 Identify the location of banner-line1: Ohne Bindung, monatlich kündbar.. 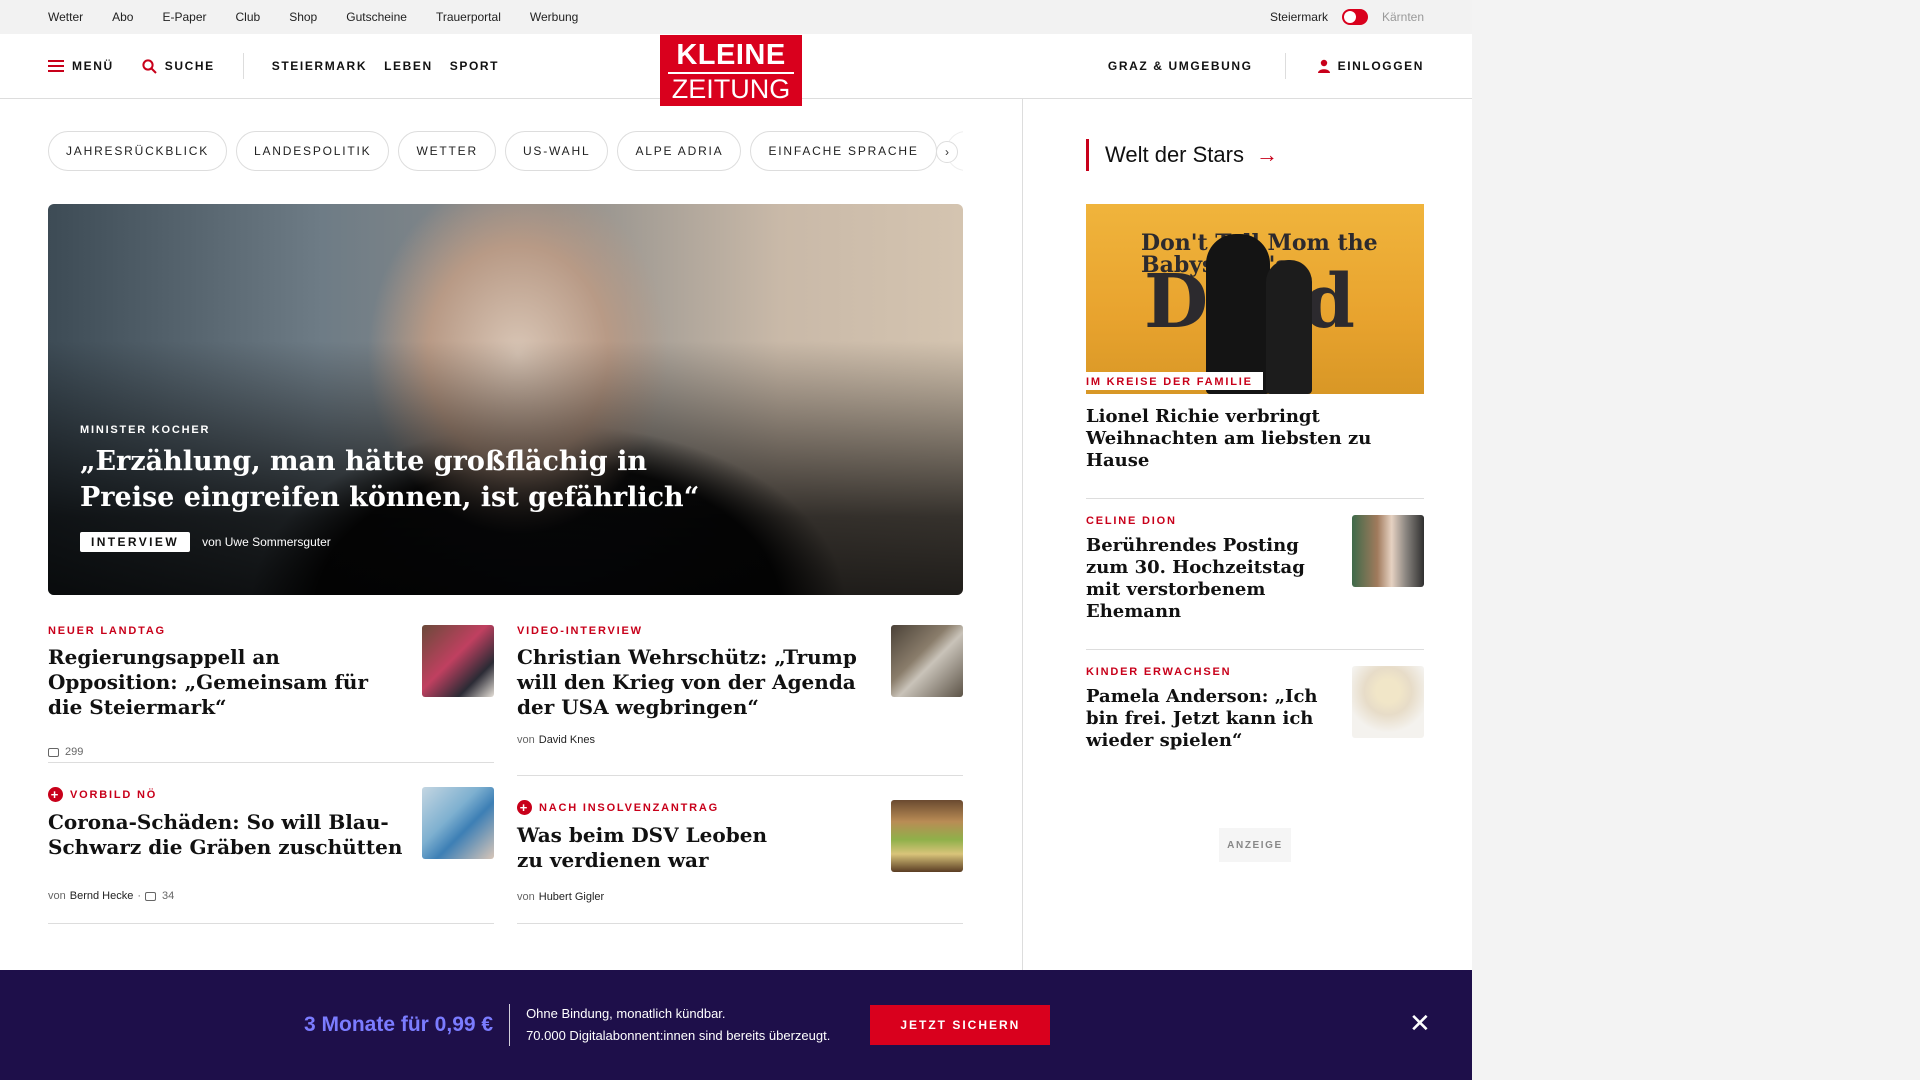
(626, 1013).